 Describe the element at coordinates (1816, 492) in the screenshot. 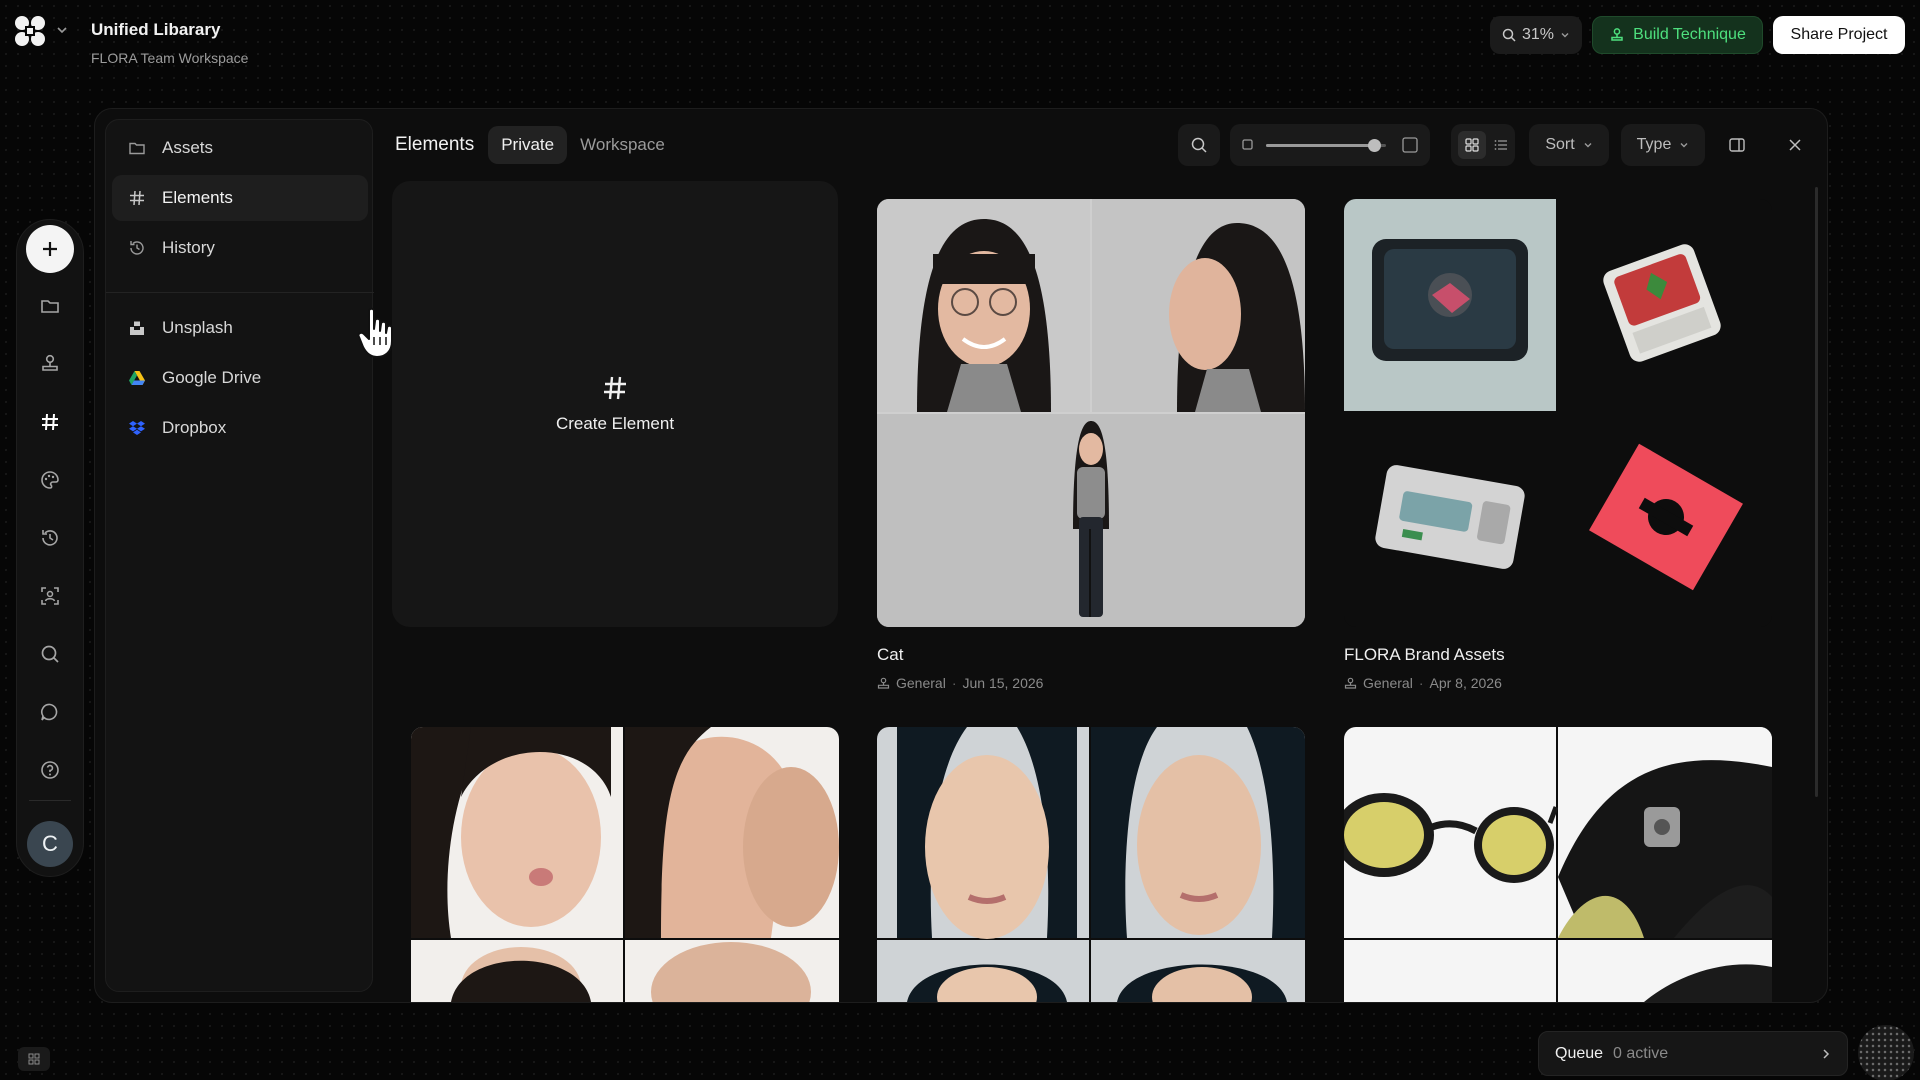

I see `scrollbar` at that location.